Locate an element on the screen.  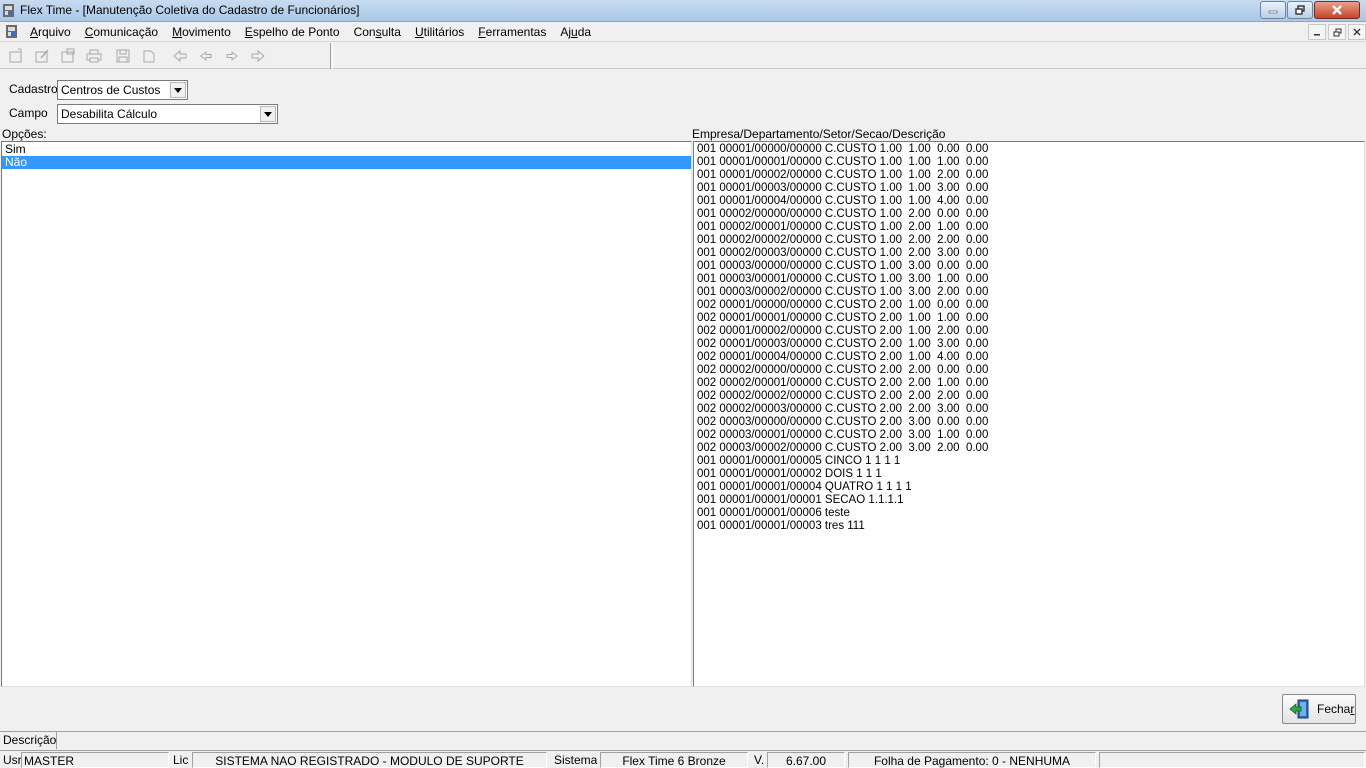
descricao-label: Descrição is located at coordinates (28, 740).